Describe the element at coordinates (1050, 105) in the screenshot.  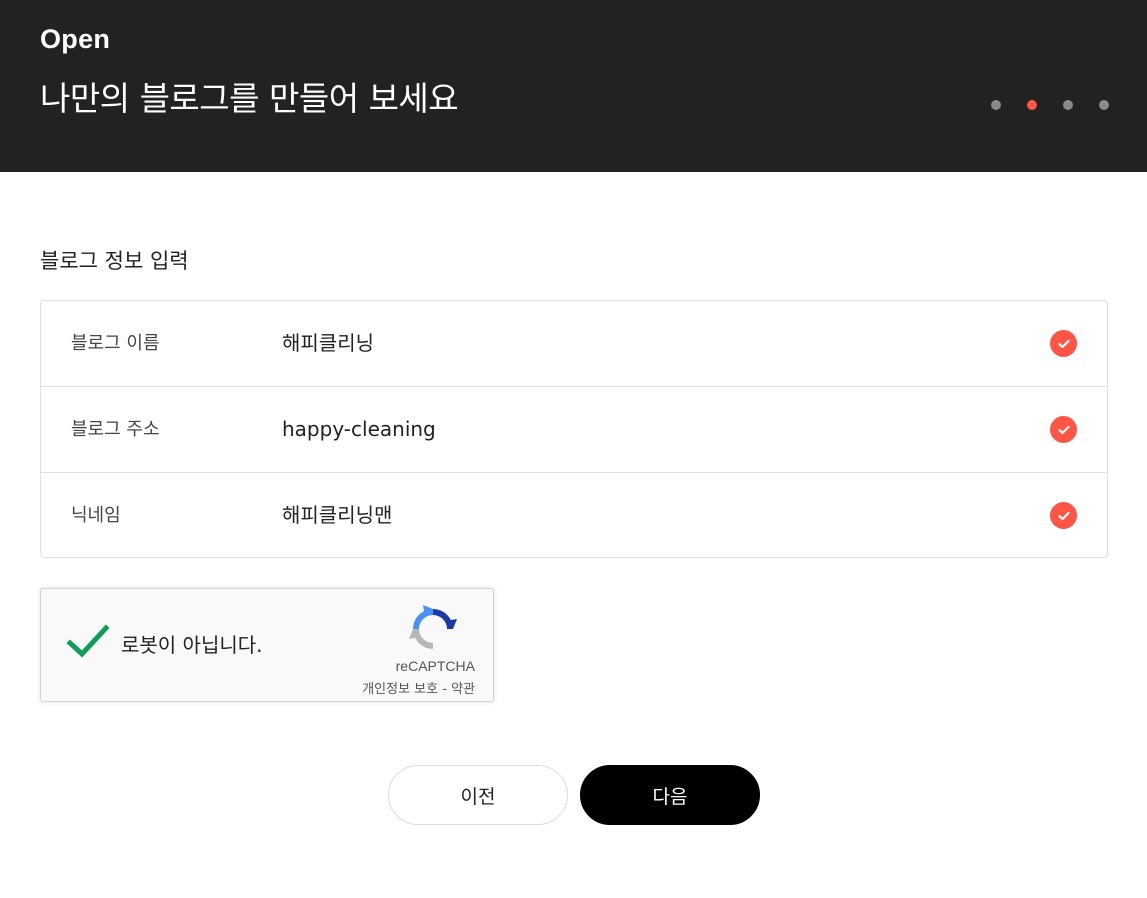
I see `step-indicator` at that location.